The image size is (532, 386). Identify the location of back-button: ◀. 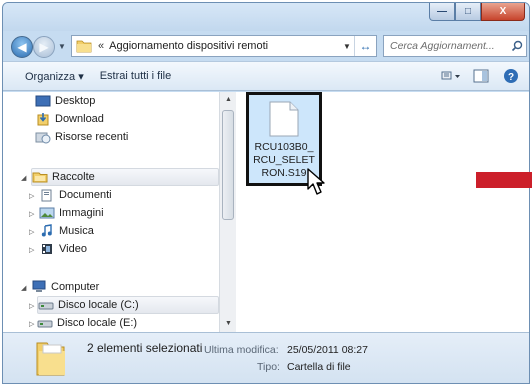
(22, 47).